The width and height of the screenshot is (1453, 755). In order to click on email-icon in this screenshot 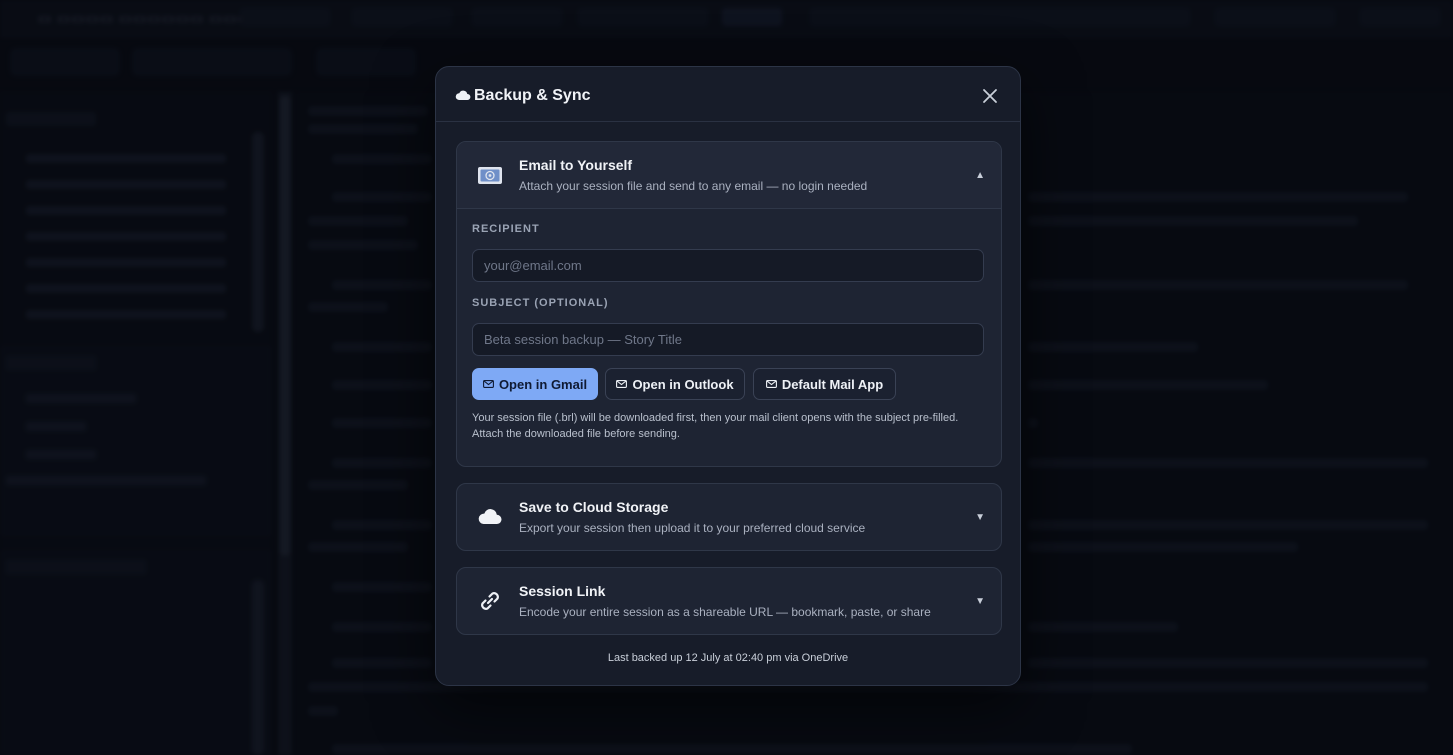, I will do `click(490, 175)`.